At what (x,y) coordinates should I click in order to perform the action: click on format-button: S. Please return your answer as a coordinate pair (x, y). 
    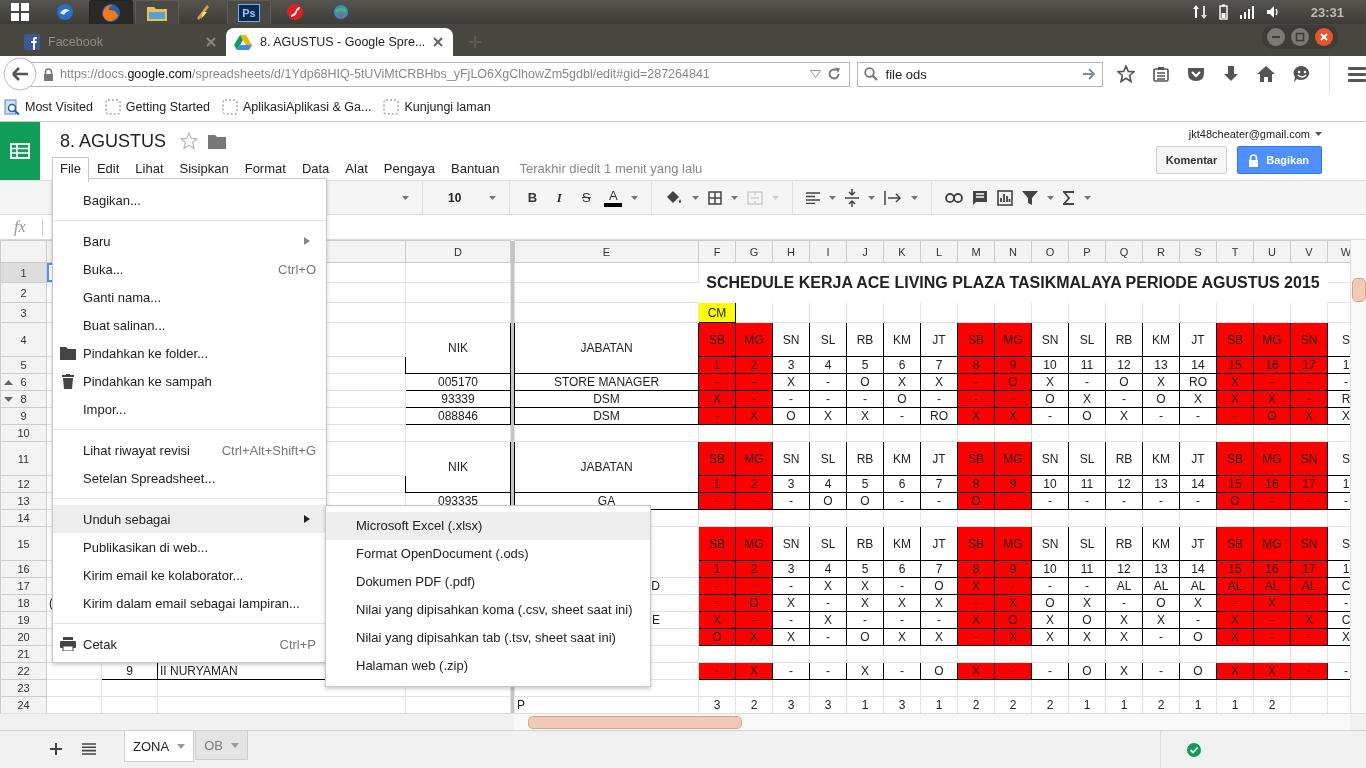
    Looking at the image, I should click on (586, 197).